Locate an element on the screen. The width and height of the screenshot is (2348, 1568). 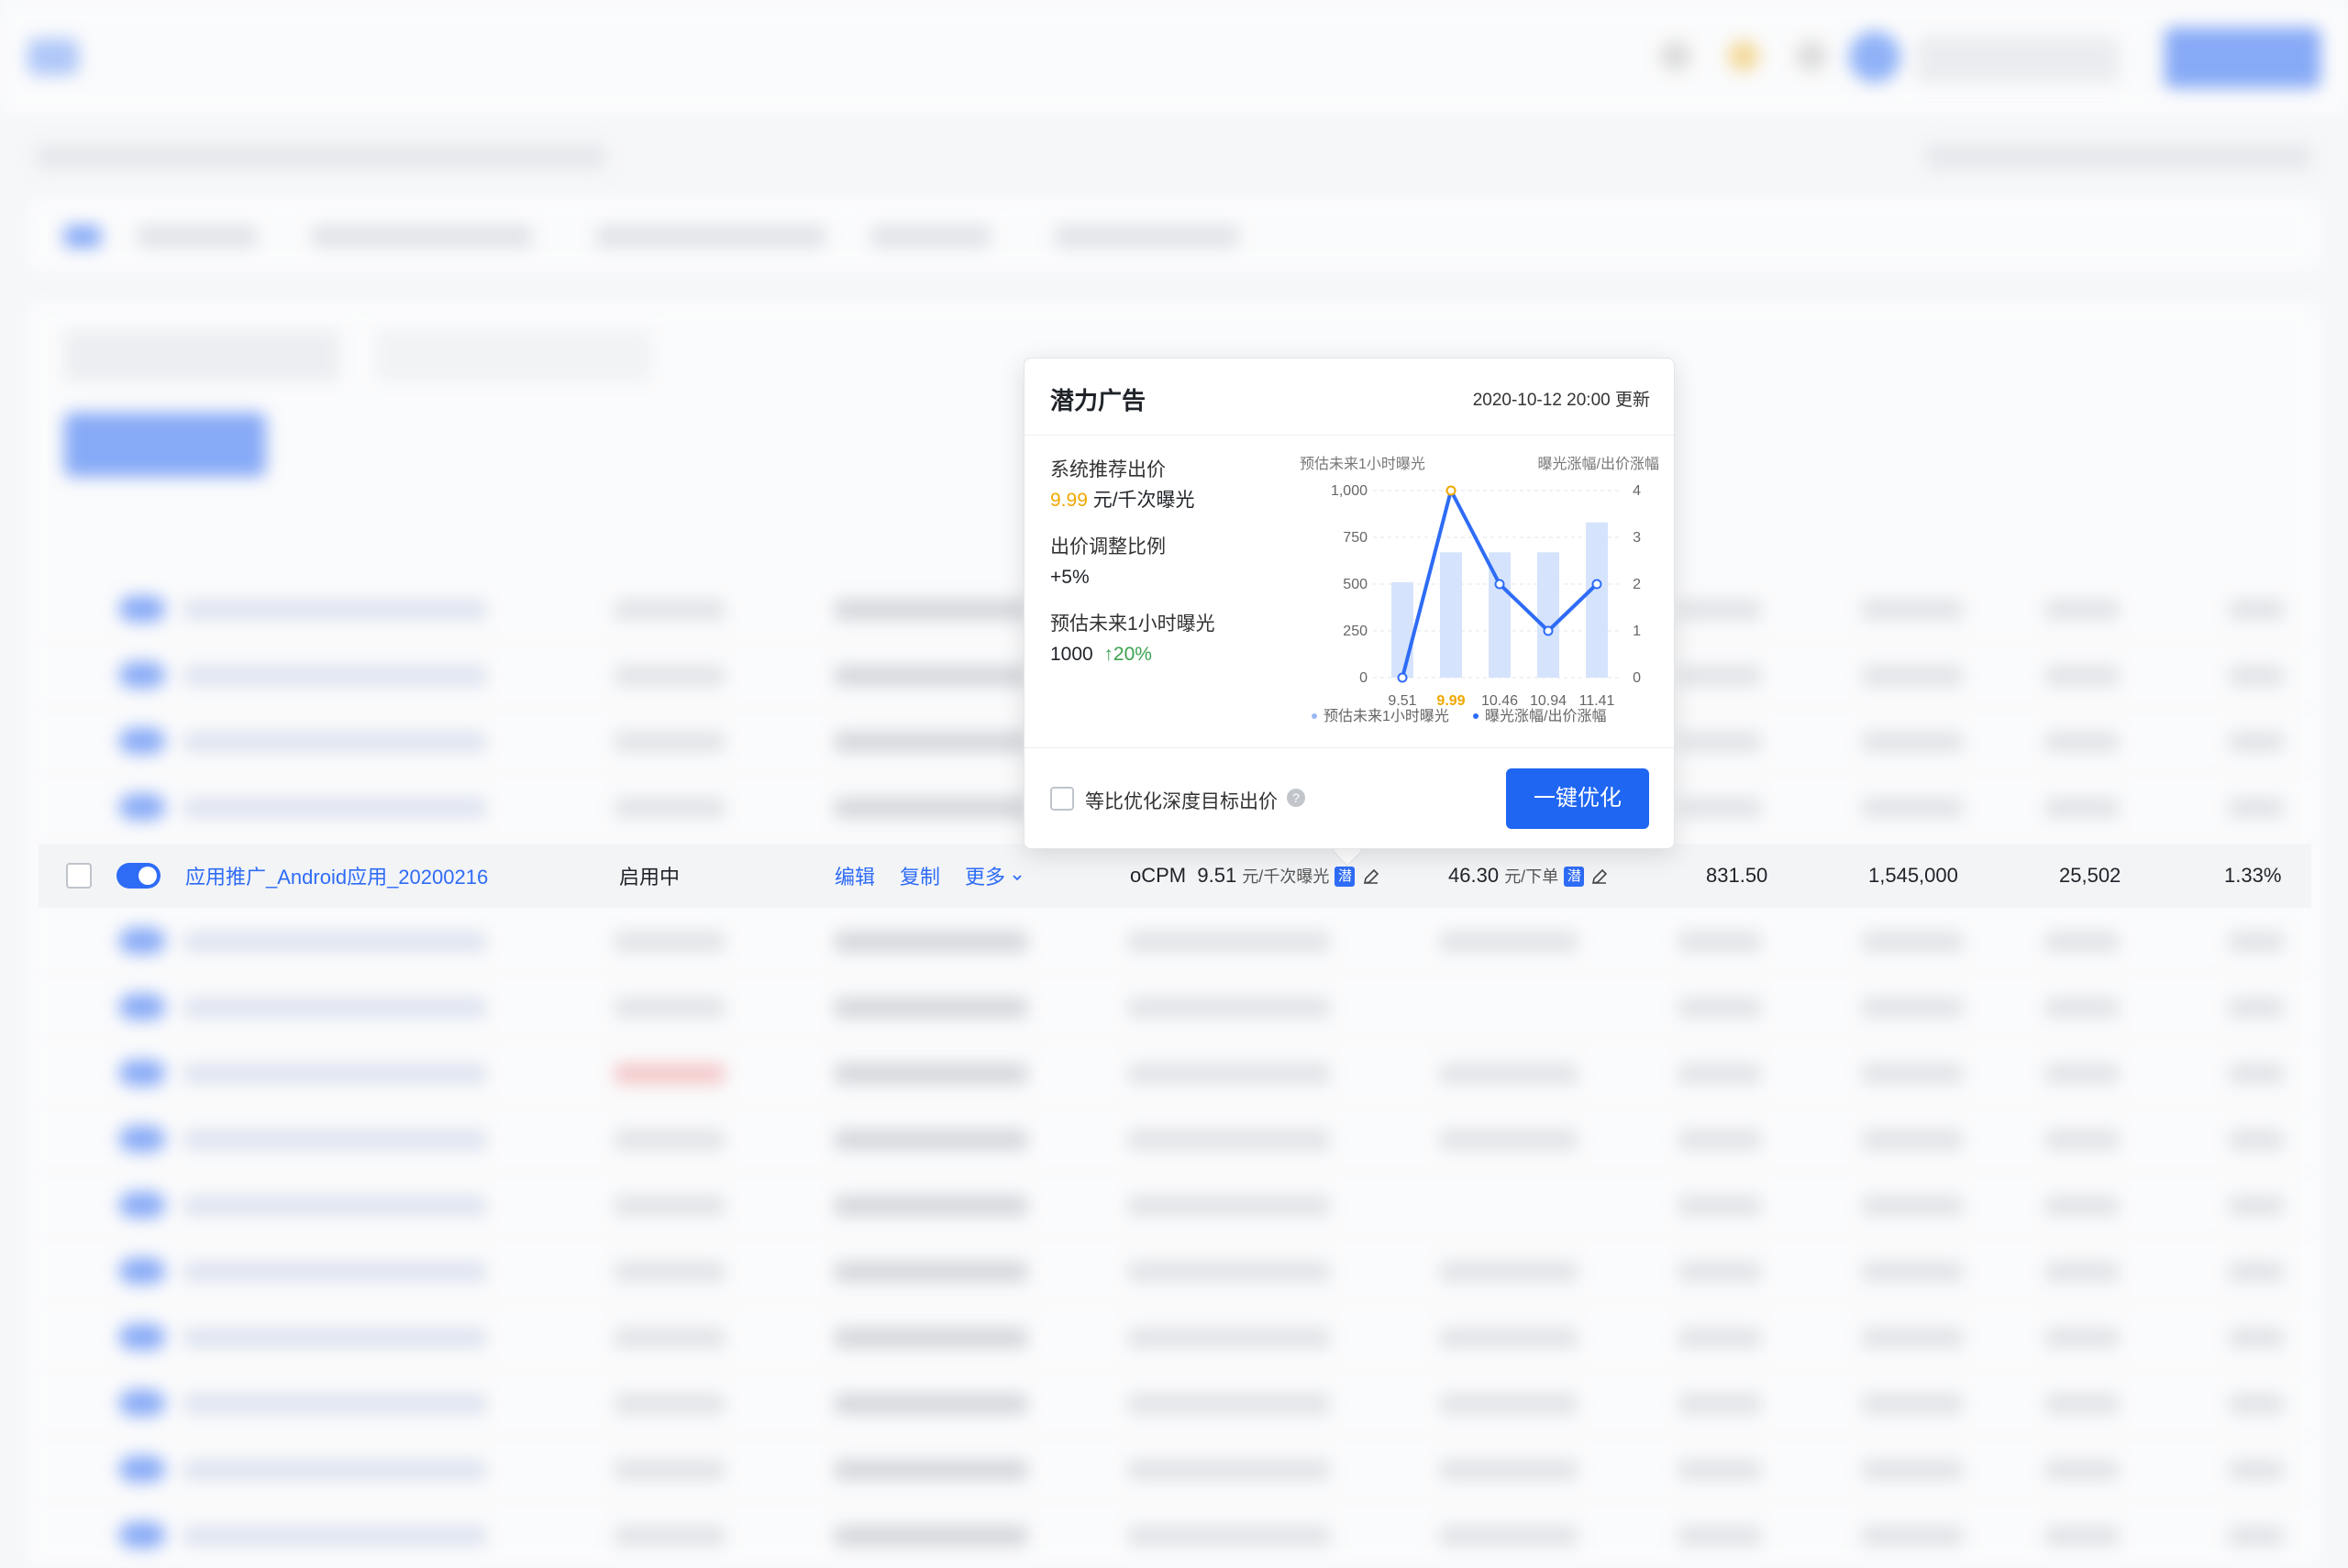
rec-bid-value: 9.99 元/千次曝光 is located at coordinates (1122, 501).